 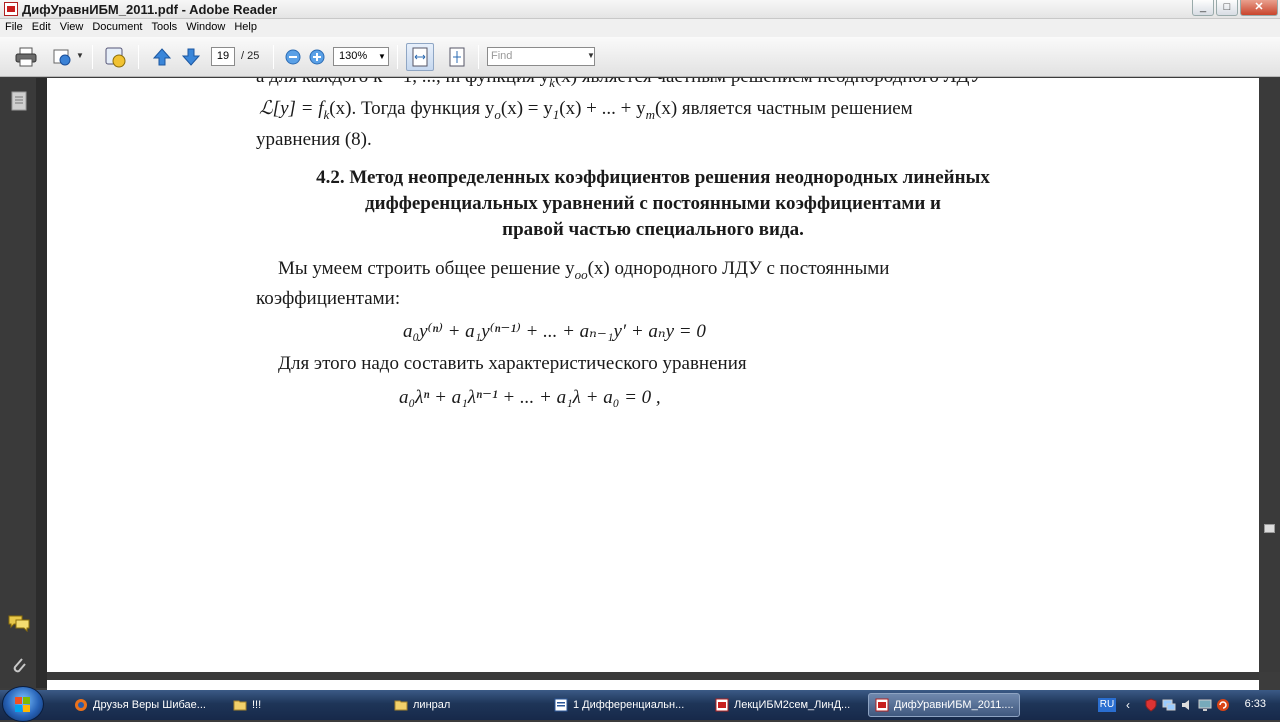 I want to click on security-shield-icon, so click(x=1151, y=705).